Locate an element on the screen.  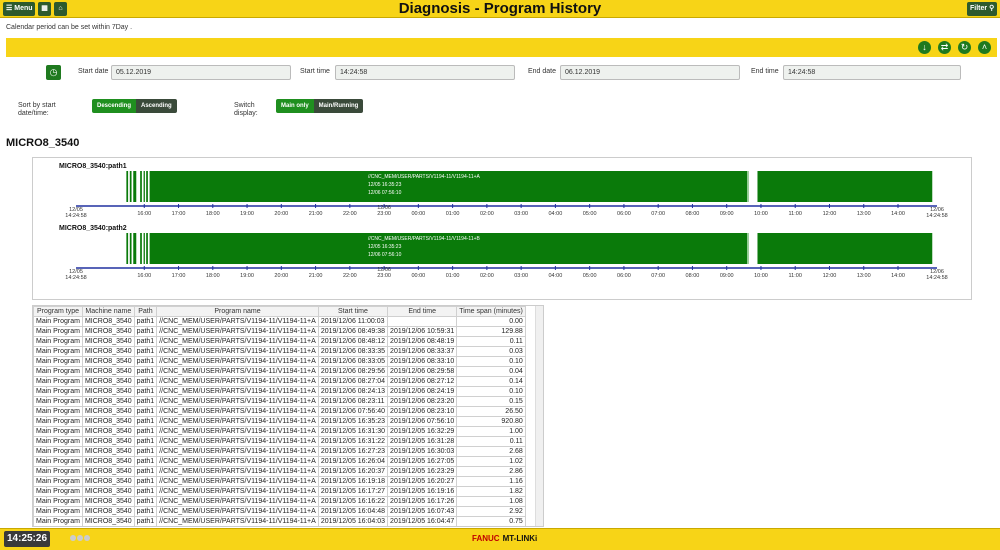
table-cell: 2019/12/05 16:30:03 is located at coordinates (422, 451).